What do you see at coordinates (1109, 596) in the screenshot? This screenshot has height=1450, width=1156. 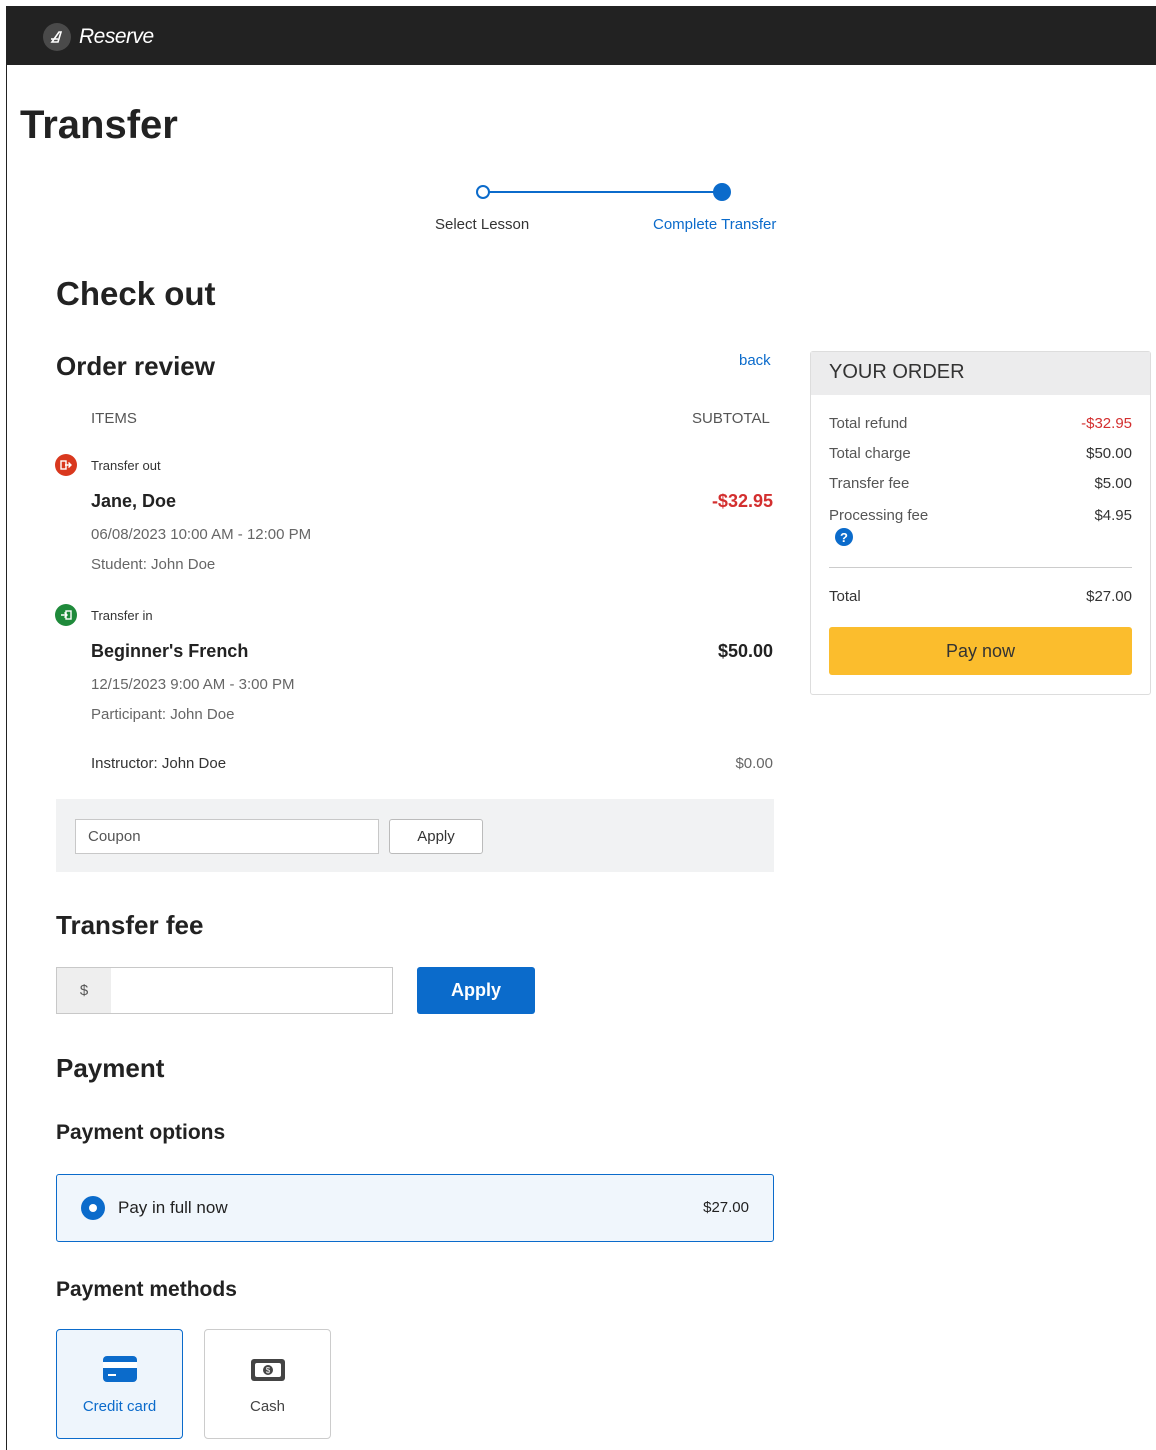 I see `order-total-value: $27.00` at bounding box center [1109, 596].